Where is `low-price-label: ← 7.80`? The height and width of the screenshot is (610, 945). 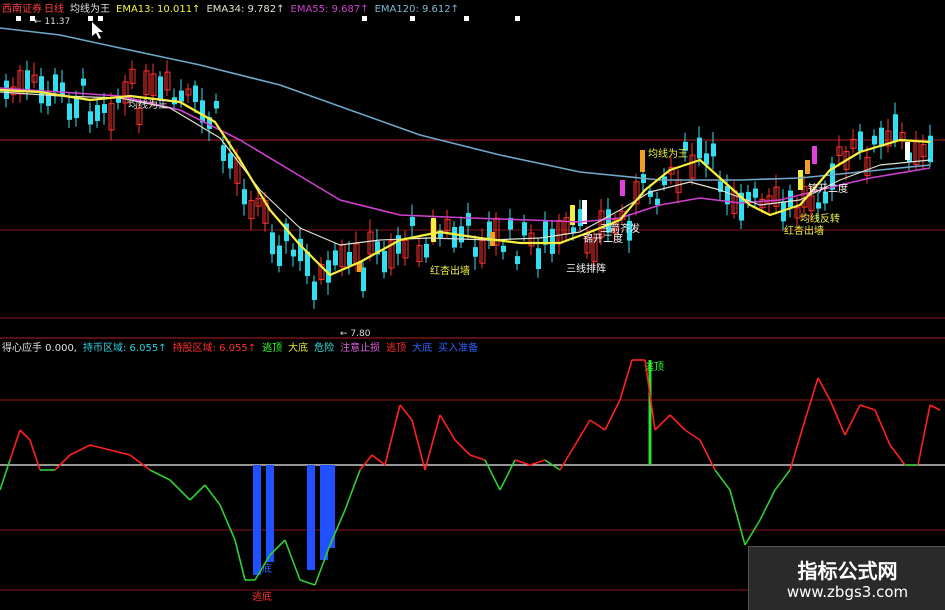
low-price-label: ← 7.80 is located at coordinates (355, 334).